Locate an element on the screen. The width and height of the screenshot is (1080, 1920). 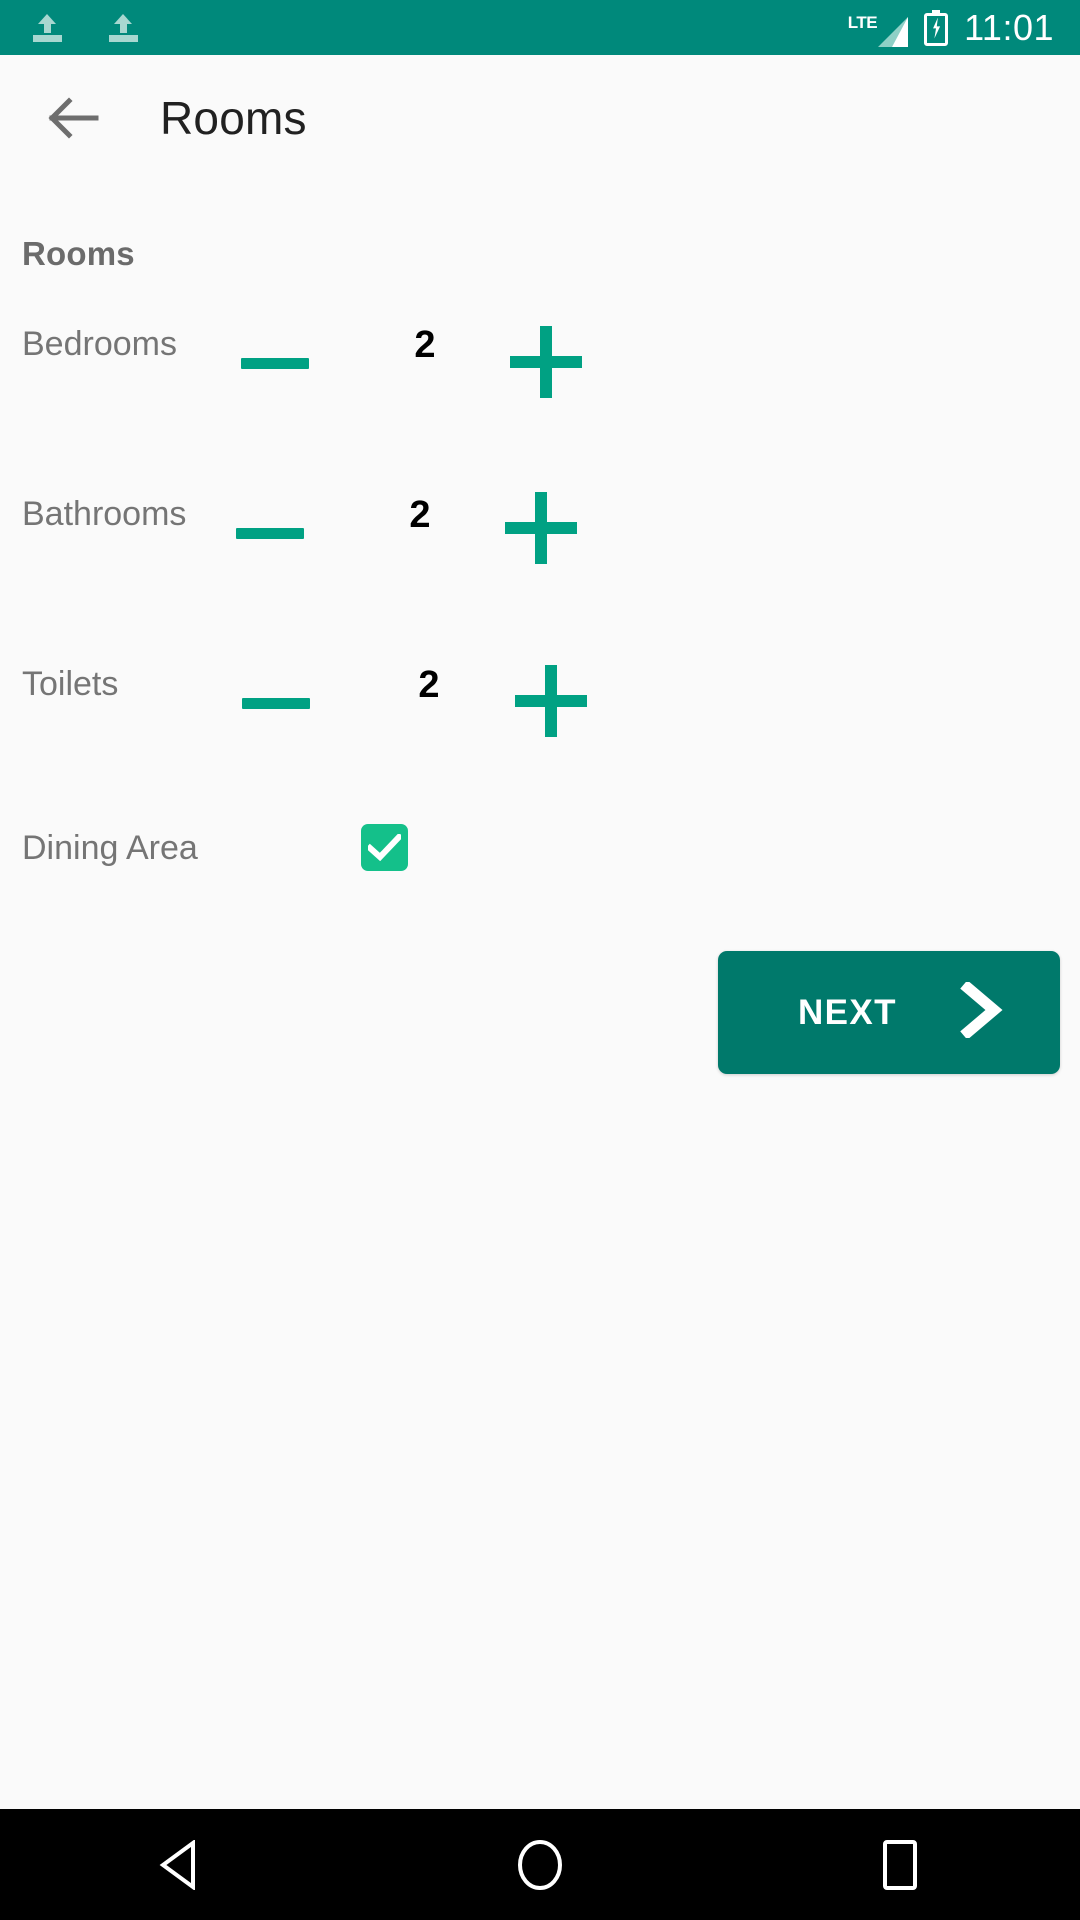
stepper-row-toilets: Toilets 2 is located at coordinates (540, 698).